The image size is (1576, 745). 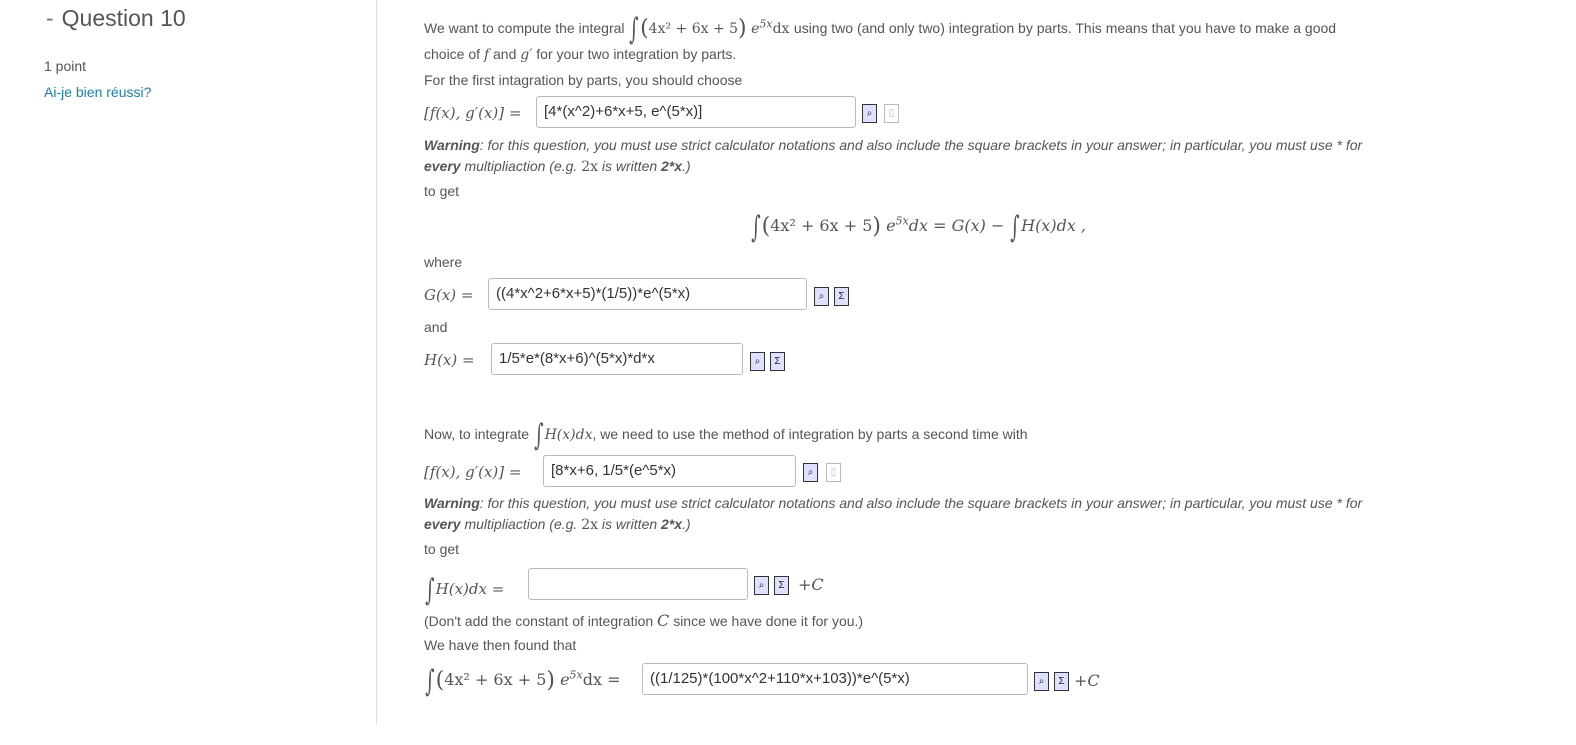 I want to click on collapse-dash: -, so click(x=50, y=18).